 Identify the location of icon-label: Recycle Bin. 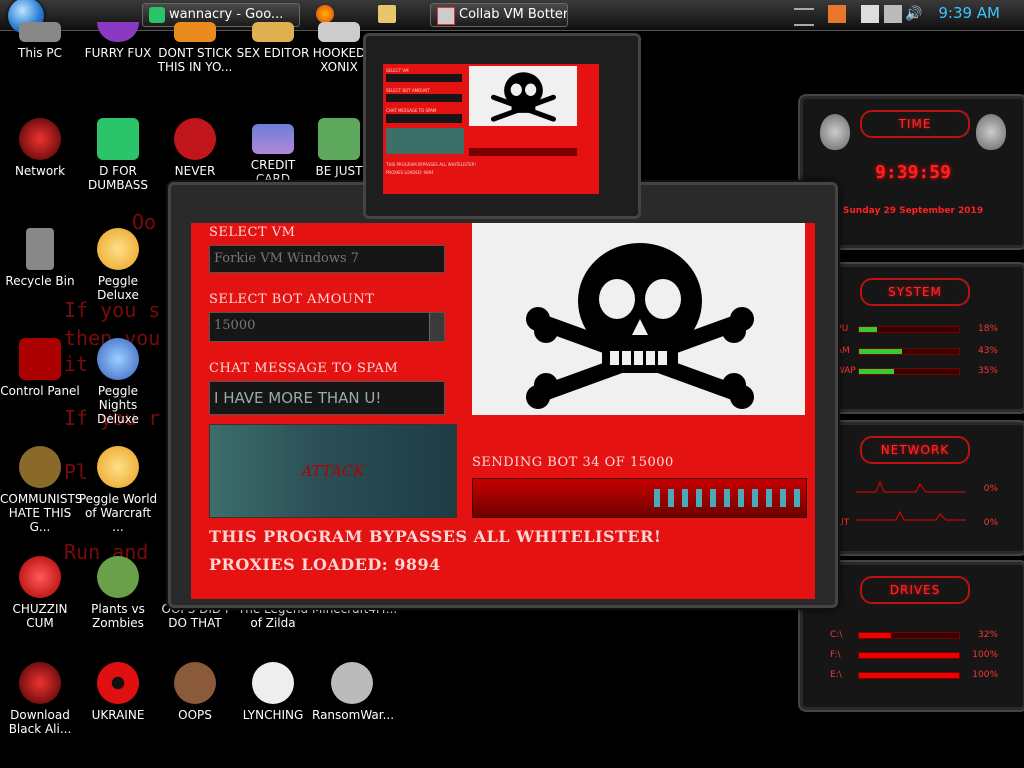
(40, 281).